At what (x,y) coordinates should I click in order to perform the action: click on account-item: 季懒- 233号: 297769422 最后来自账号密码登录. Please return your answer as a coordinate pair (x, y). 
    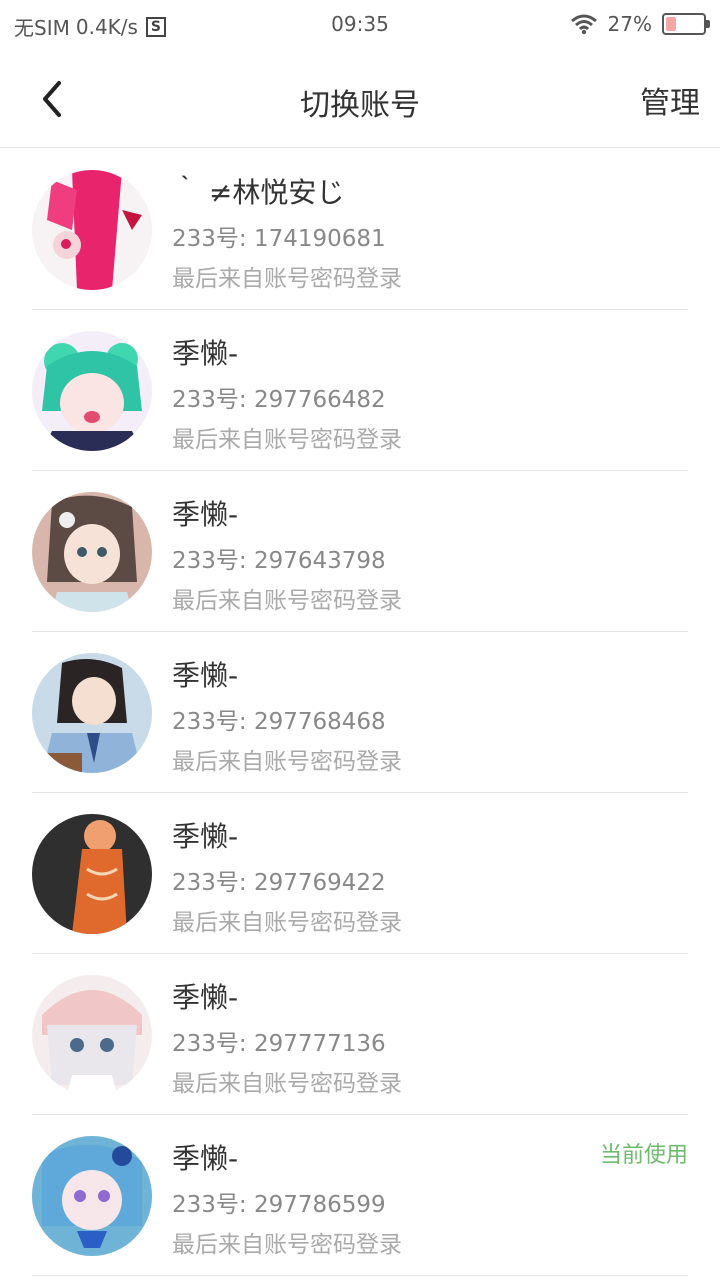
    Looking at the image, I should click on (360, 873).